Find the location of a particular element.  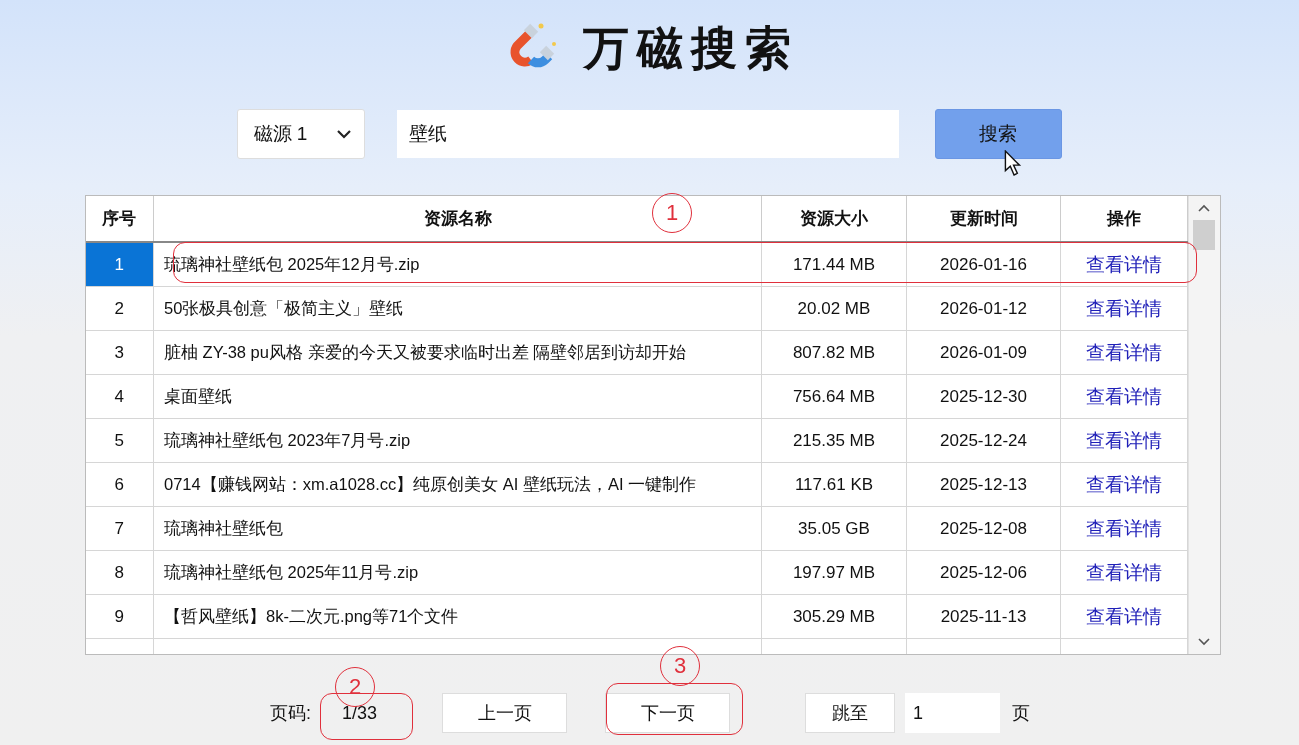

date-cell: 2025-12-30 is located at coordinates (983, 396).